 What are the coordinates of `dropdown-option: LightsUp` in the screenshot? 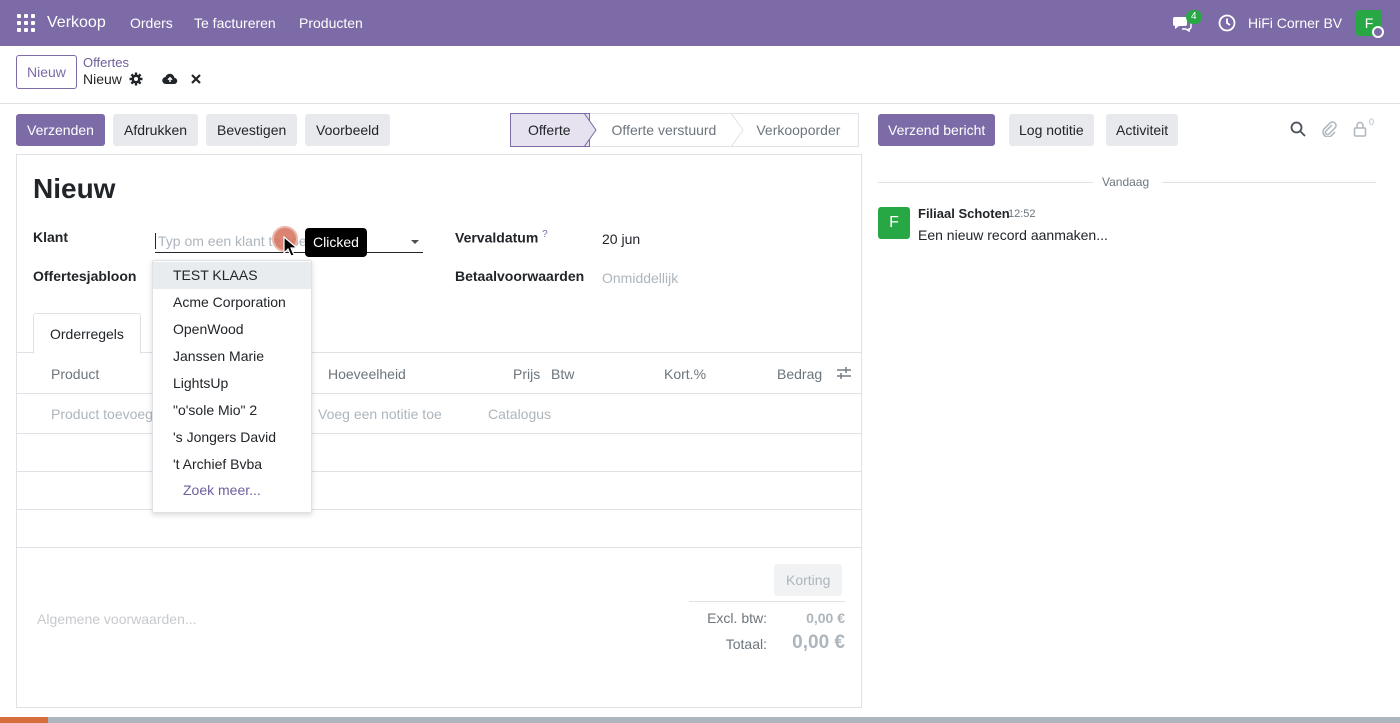 It's located at (232, 383).